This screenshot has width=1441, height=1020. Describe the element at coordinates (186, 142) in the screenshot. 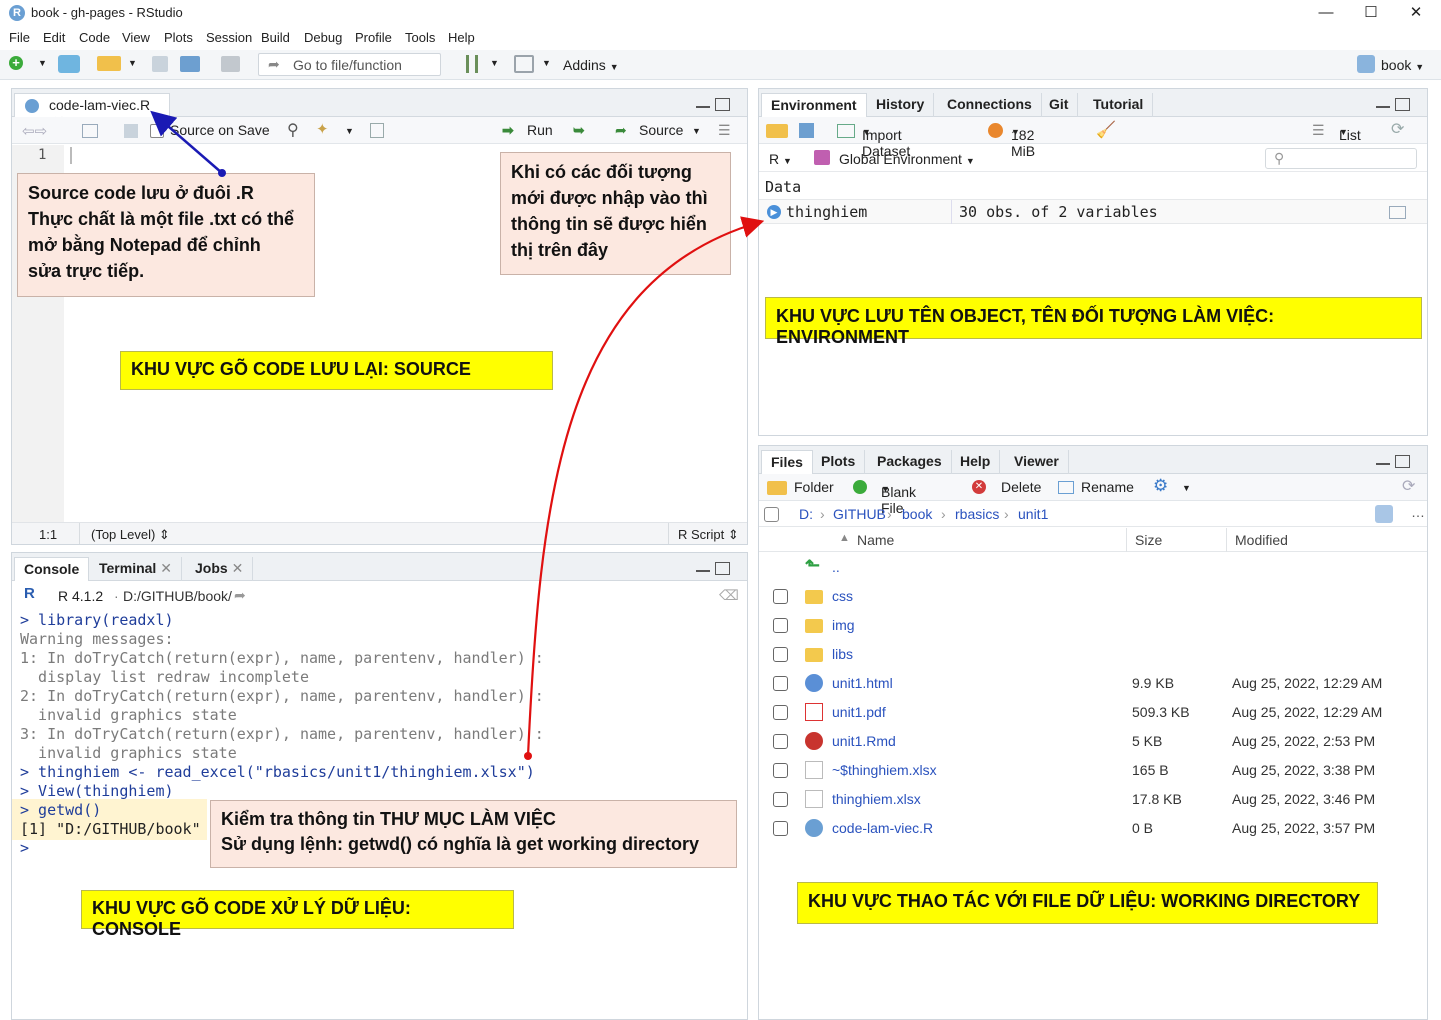

I see `source-arrow` at that location.